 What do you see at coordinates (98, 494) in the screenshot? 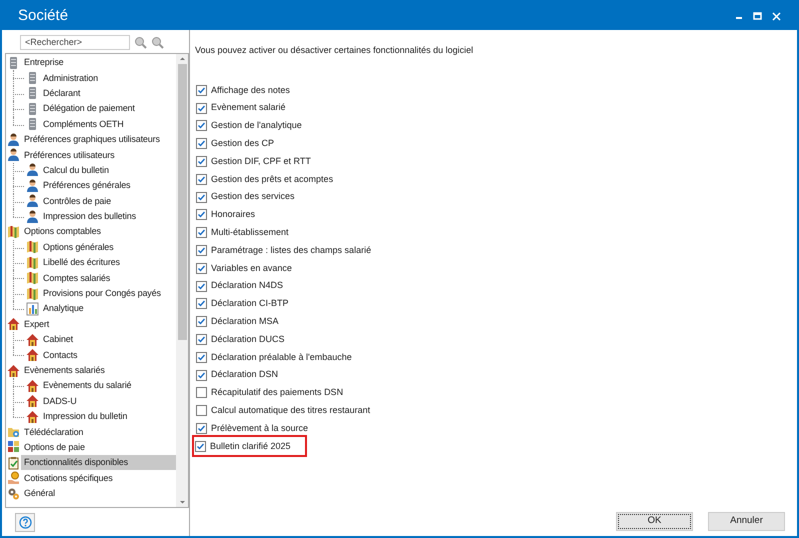
I see `tree-item: Général` at bounding box center [98, 494].